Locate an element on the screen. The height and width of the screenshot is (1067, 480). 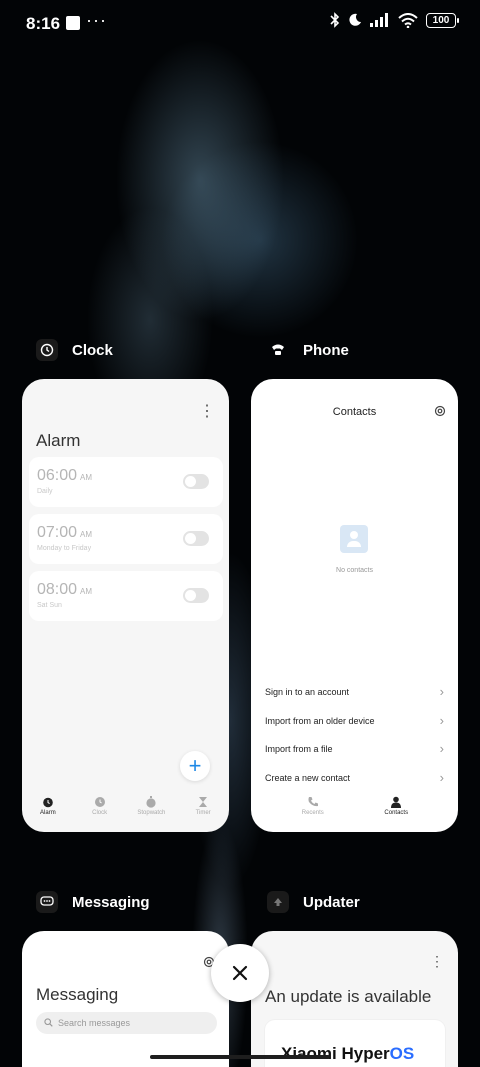
messaging-icon is located at coordinates (47, 902).